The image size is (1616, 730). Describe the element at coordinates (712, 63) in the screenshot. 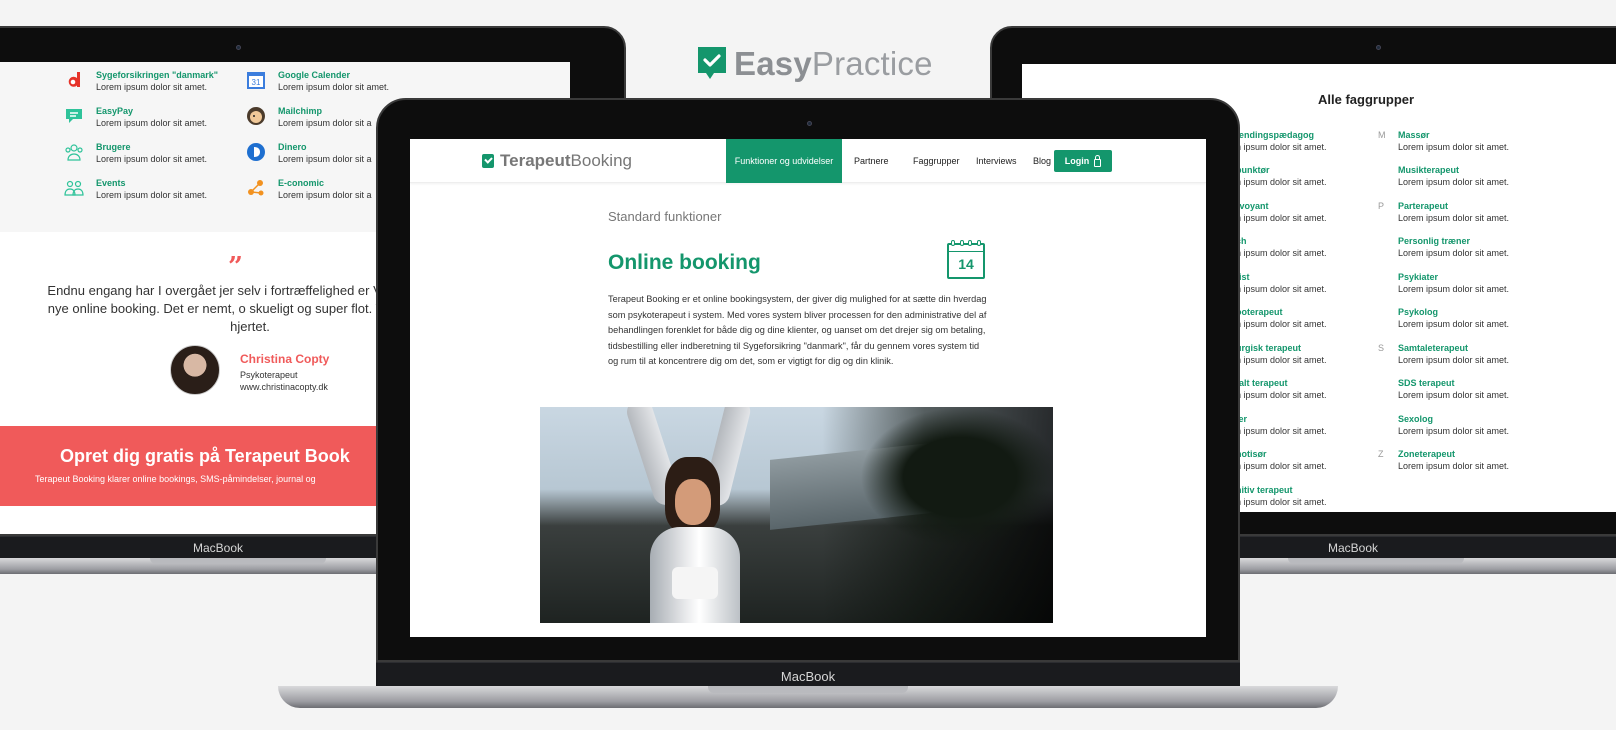

I see `checkmark-shield-icon` at that location.